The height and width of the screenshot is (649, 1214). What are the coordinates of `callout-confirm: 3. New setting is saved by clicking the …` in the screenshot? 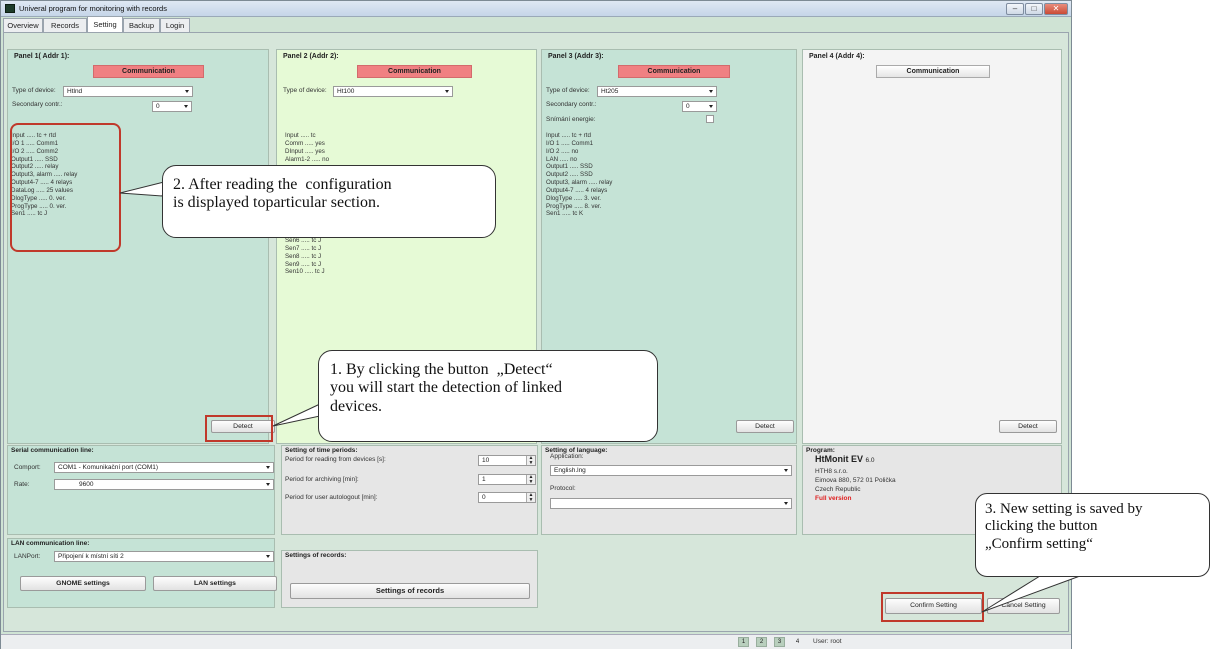 It's located at (1092, 535).